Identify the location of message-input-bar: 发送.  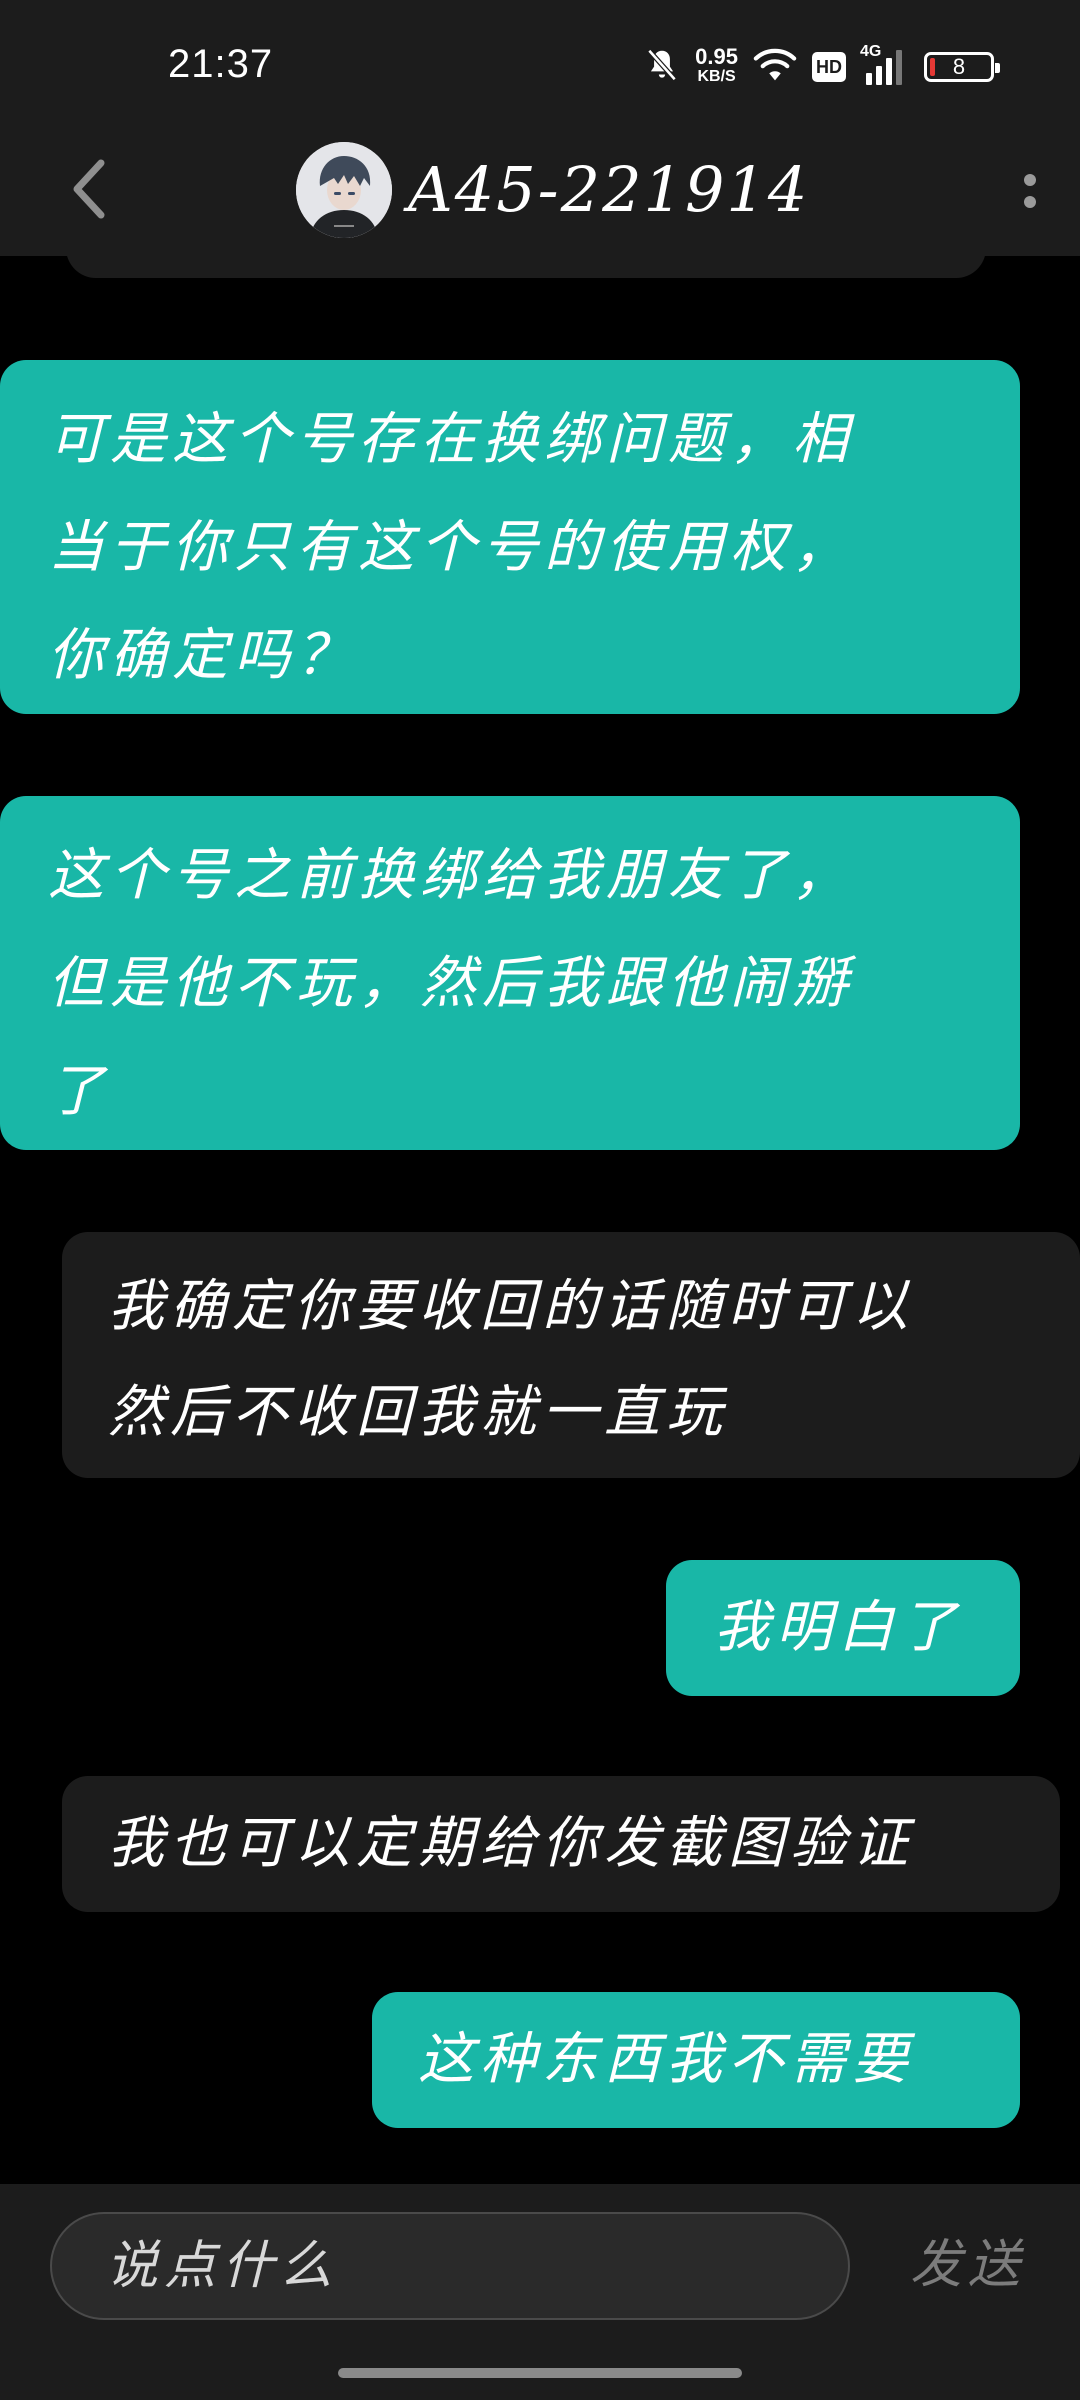
(540, 2292).